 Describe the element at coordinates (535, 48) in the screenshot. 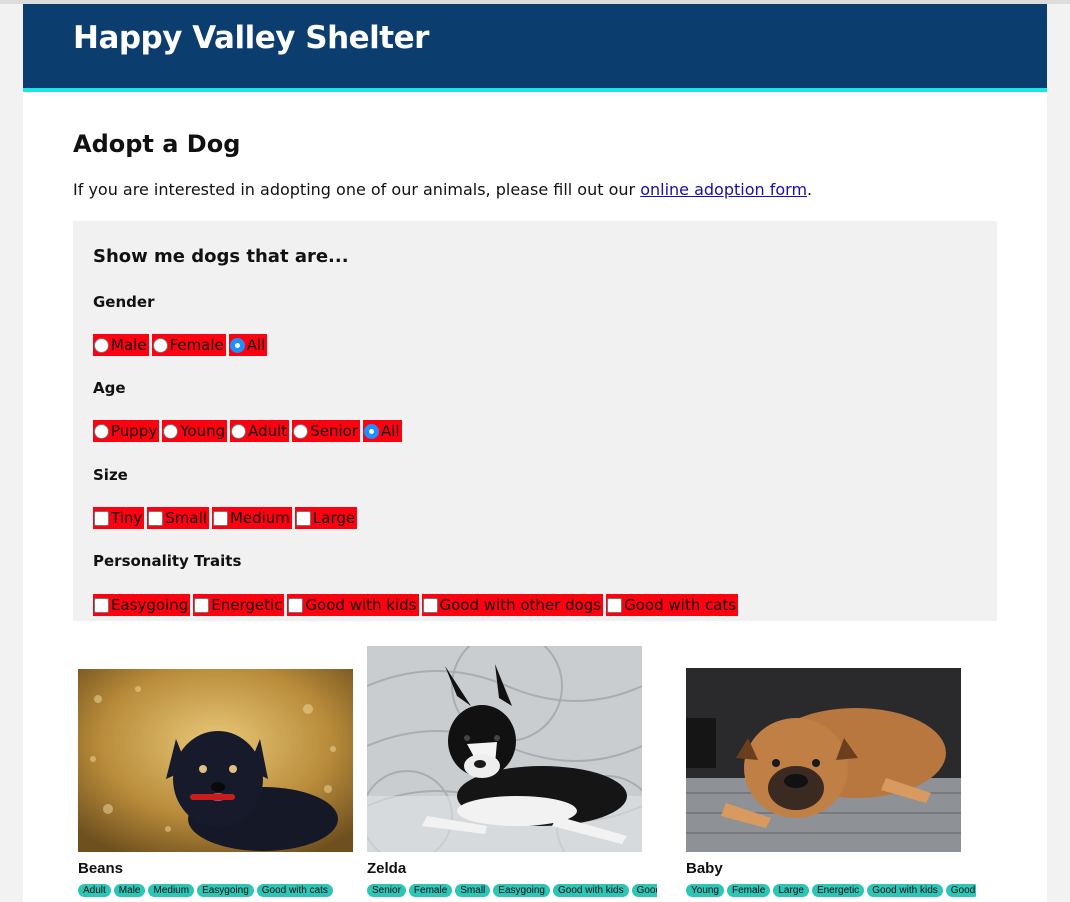

I see `site-header: Happy Valley Shelter` at that location.